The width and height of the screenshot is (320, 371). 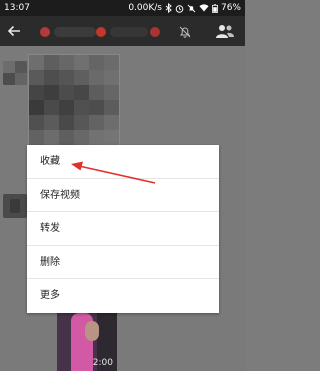 What do you see at coordinates (14, 31) in the screenshot?
I see `back-arrow-icon` at bounding box center [14, 31].